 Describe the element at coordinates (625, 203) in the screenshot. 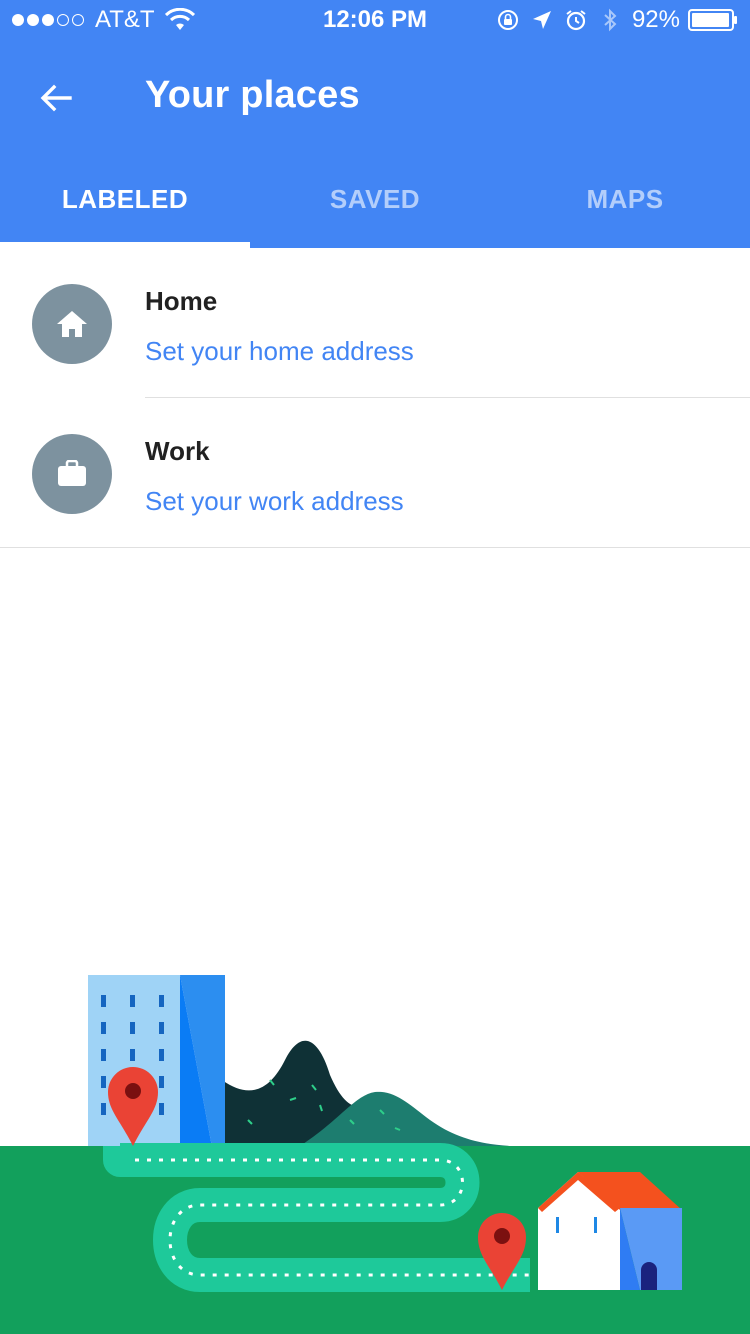

I see `tab-maps: MAPS` at that location.